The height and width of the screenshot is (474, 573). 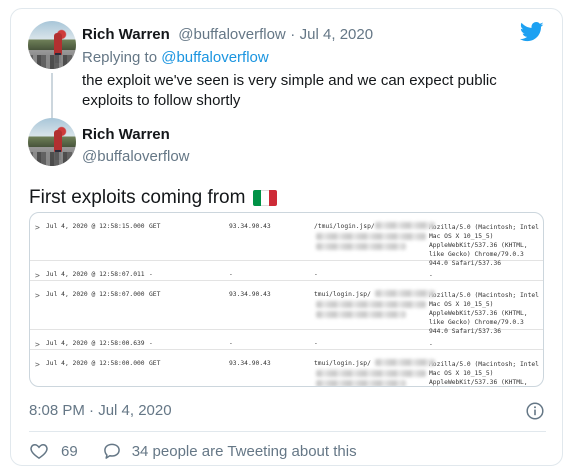 I want to click on tweet-actions: 69 34 people are Tweeting about this, so click(x=193, y=451).